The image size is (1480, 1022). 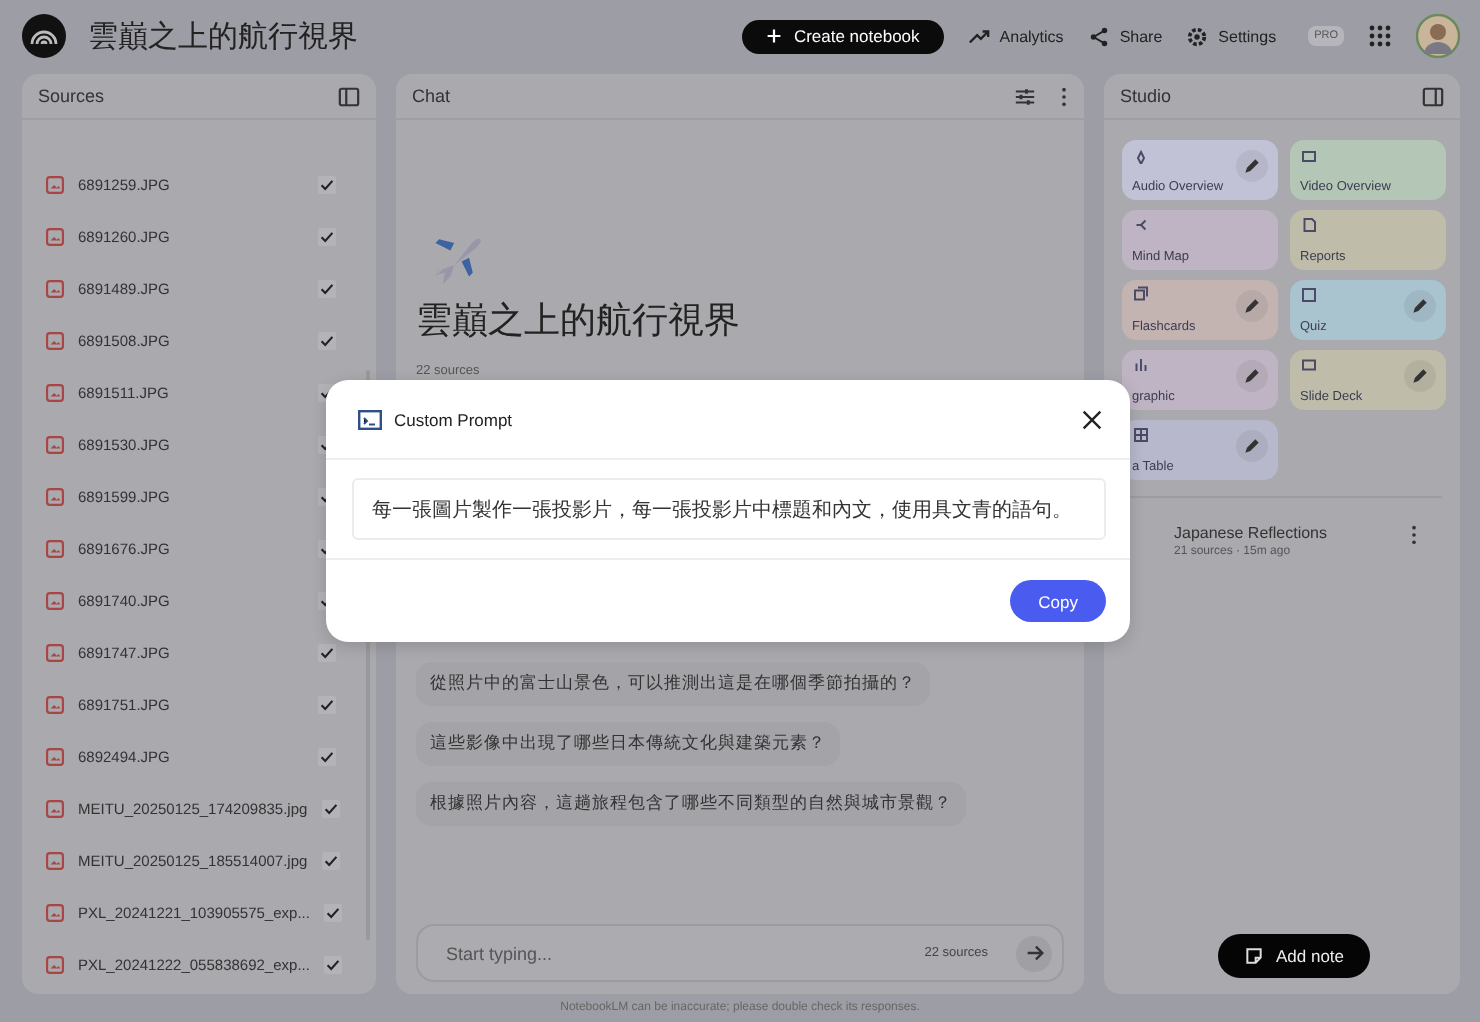 What do you see at coordinates (1098, 36) in the screenshot?
I see `share-icon` at bounding box center [1098, 36].